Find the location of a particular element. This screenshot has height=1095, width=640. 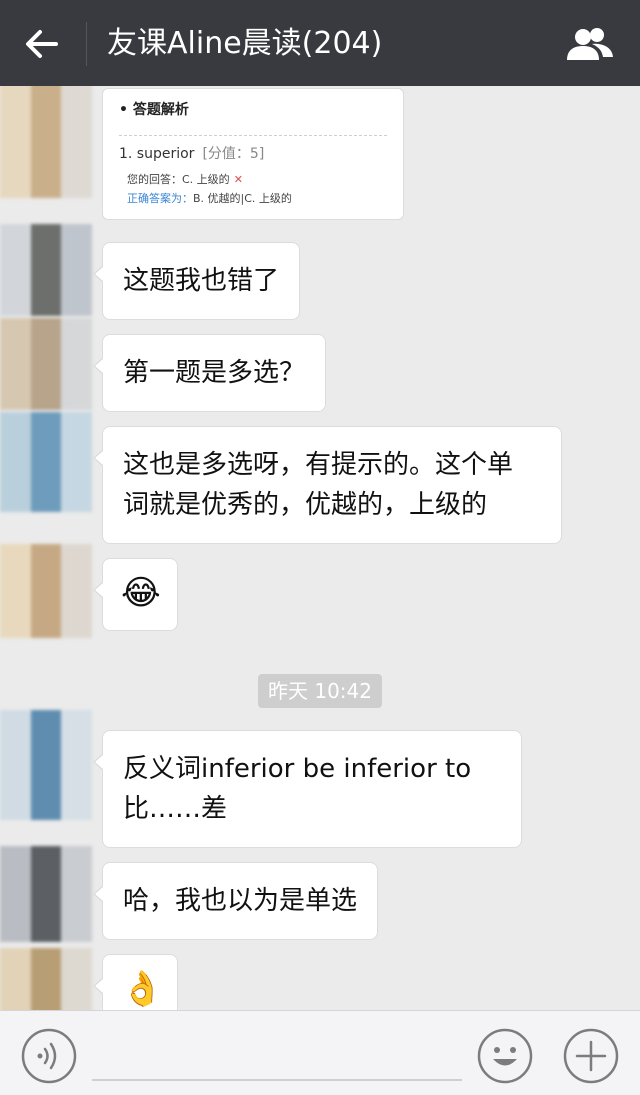

chat-title: 友课Aline晨读(204) is located at coordinates (245, 43).